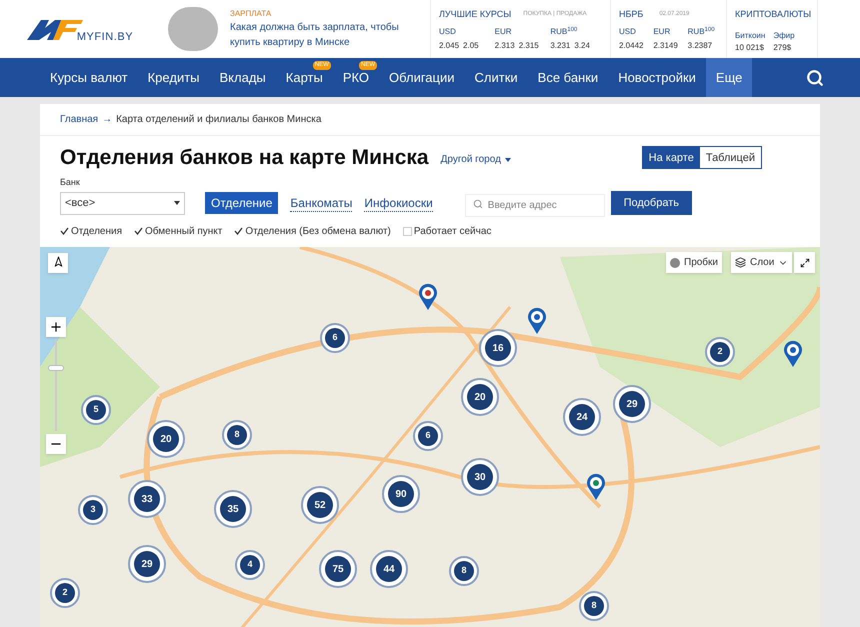 Image resolution: width=860 pixels, height=627 pixels. I want to click on nbrb-rate: 2.0442, so click(631, 46).